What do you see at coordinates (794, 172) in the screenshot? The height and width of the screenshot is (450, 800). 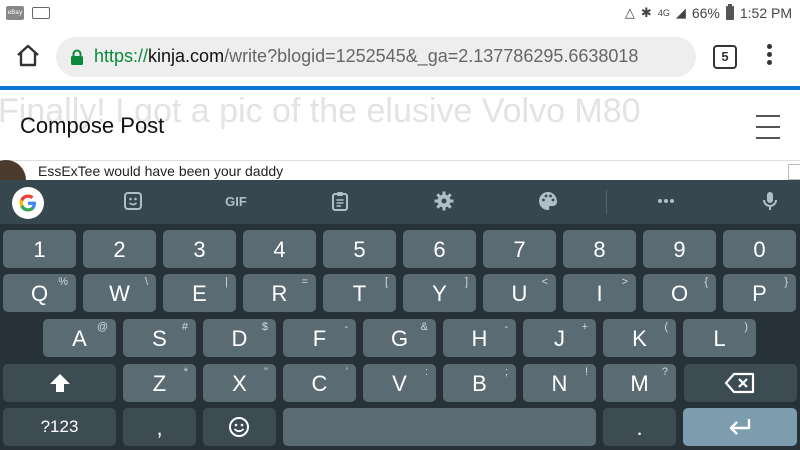 I see `side-widget` at bounding box center [794, 172].